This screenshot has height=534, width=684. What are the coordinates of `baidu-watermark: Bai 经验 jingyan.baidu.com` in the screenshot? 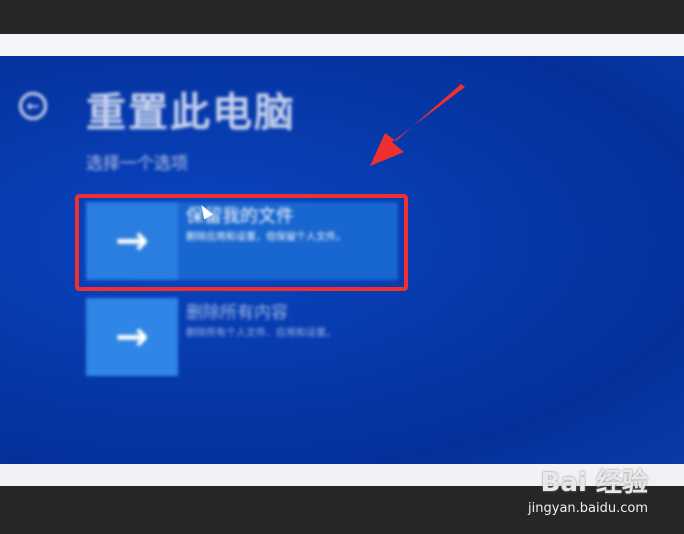 It's located at (588, 489).